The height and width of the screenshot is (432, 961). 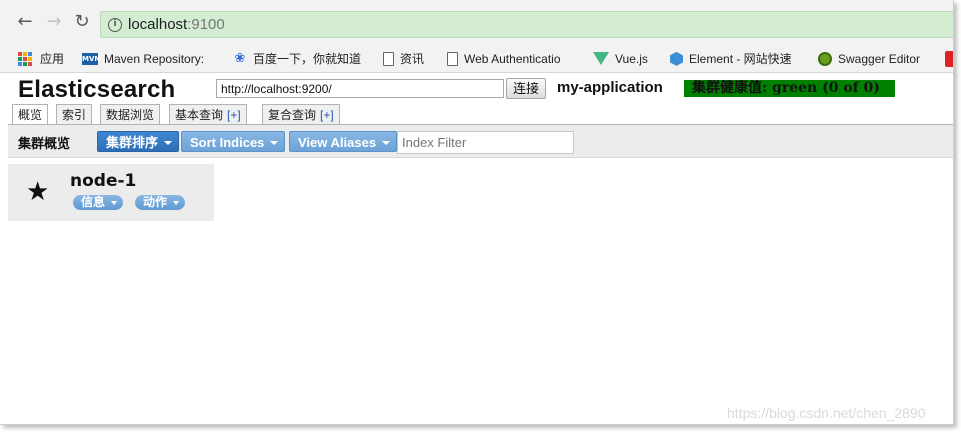 I want to click on info-icon: i, so click(x=115, y=25).